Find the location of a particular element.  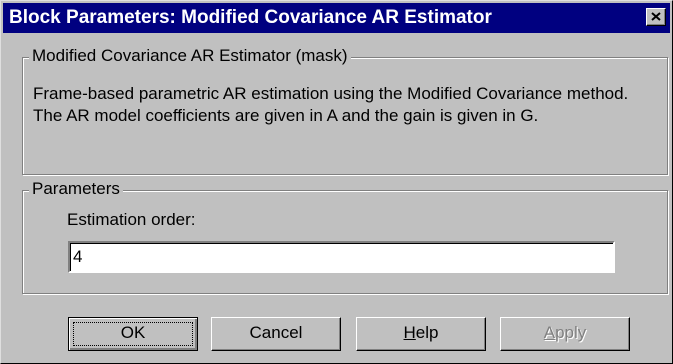

cancel-button: Cancel is located at coordinates (276, 334).